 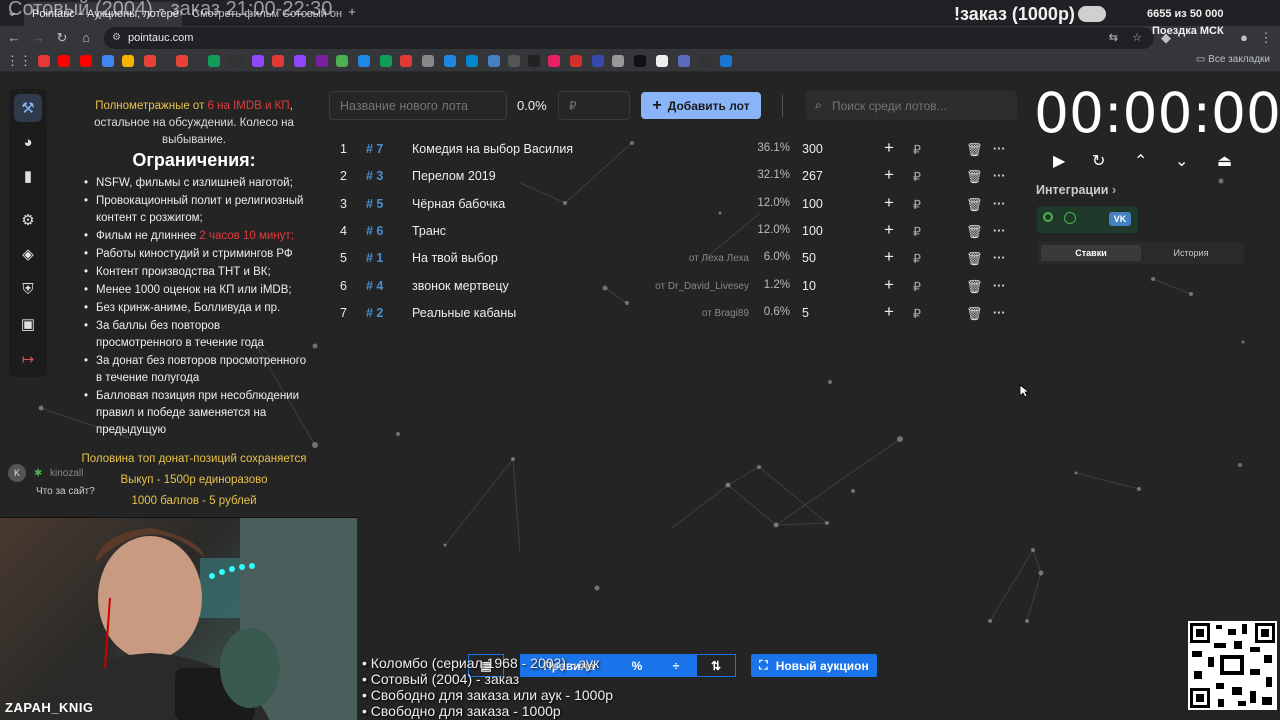 I want to click on address-bar: ⚙ pointauc.com ⇆ ☆, so click(x=629, y=38).